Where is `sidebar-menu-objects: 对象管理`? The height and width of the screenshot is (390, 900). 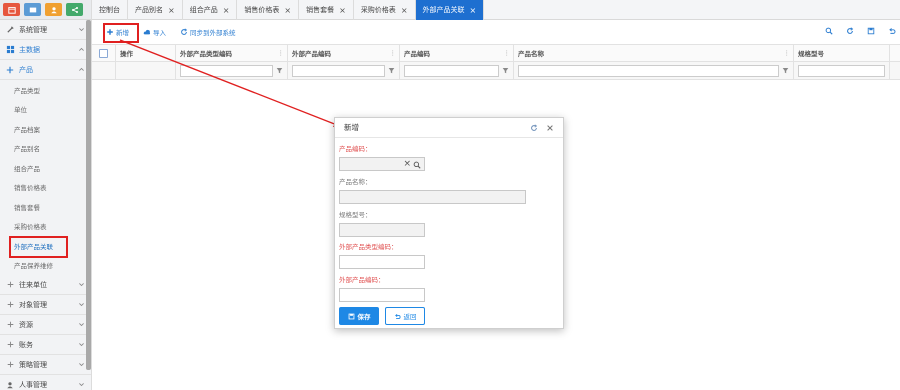
sidebar-menu-objects: 对象管理 is located at coordinates (45, 305).